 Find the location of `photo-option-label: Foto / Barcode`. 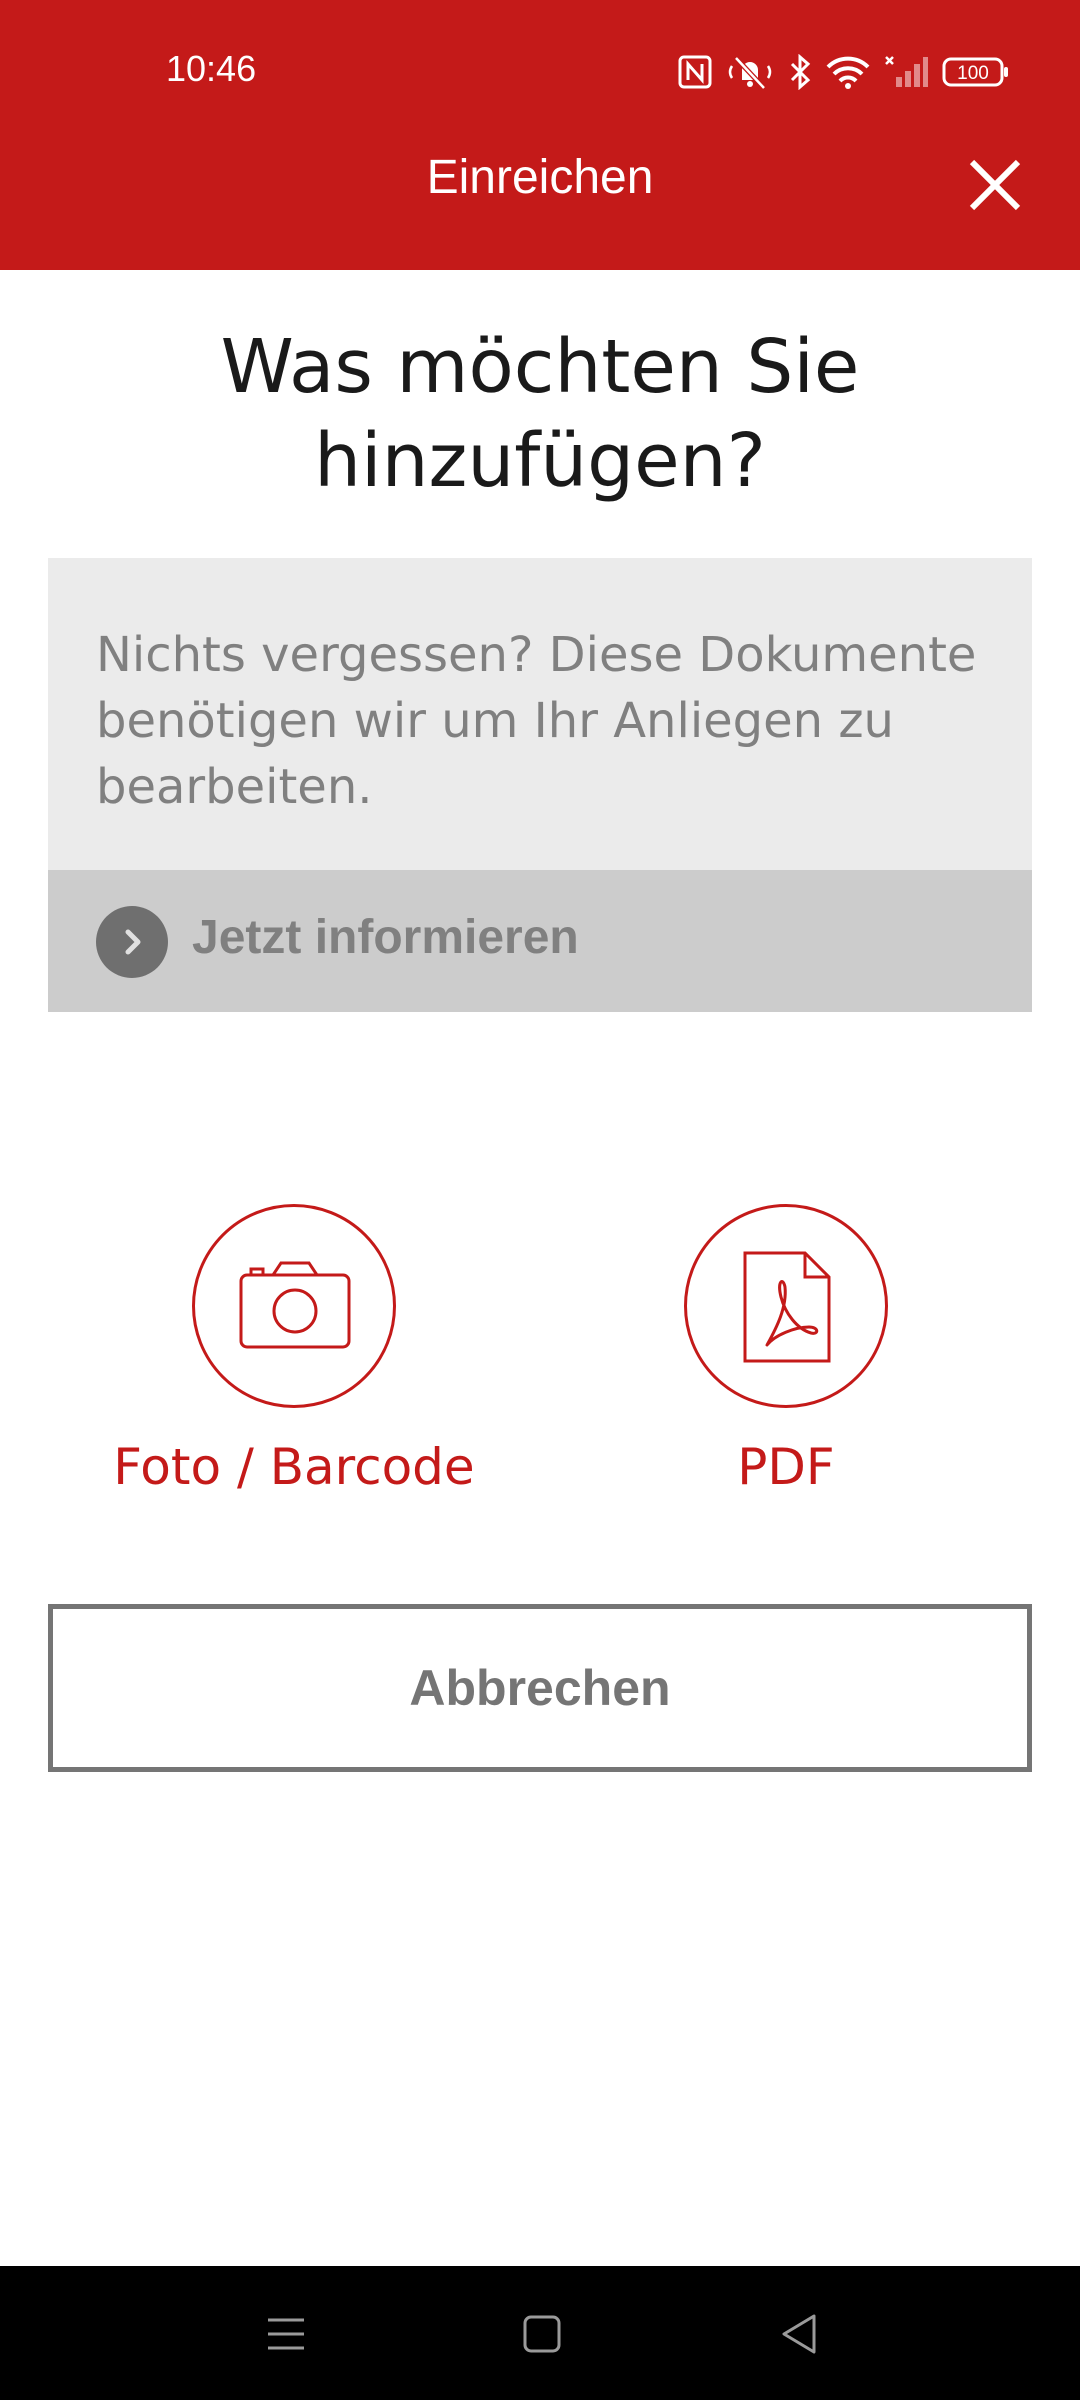

photo-option-label: Foto / Barcode is located at coordinates (294, 1467).